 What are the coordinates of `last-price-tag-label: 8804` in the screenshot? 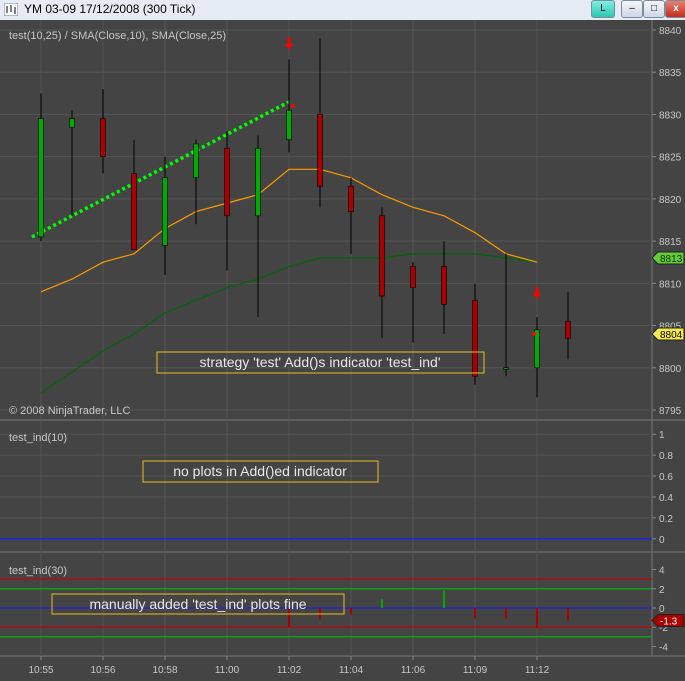 It's located at (671, 335).